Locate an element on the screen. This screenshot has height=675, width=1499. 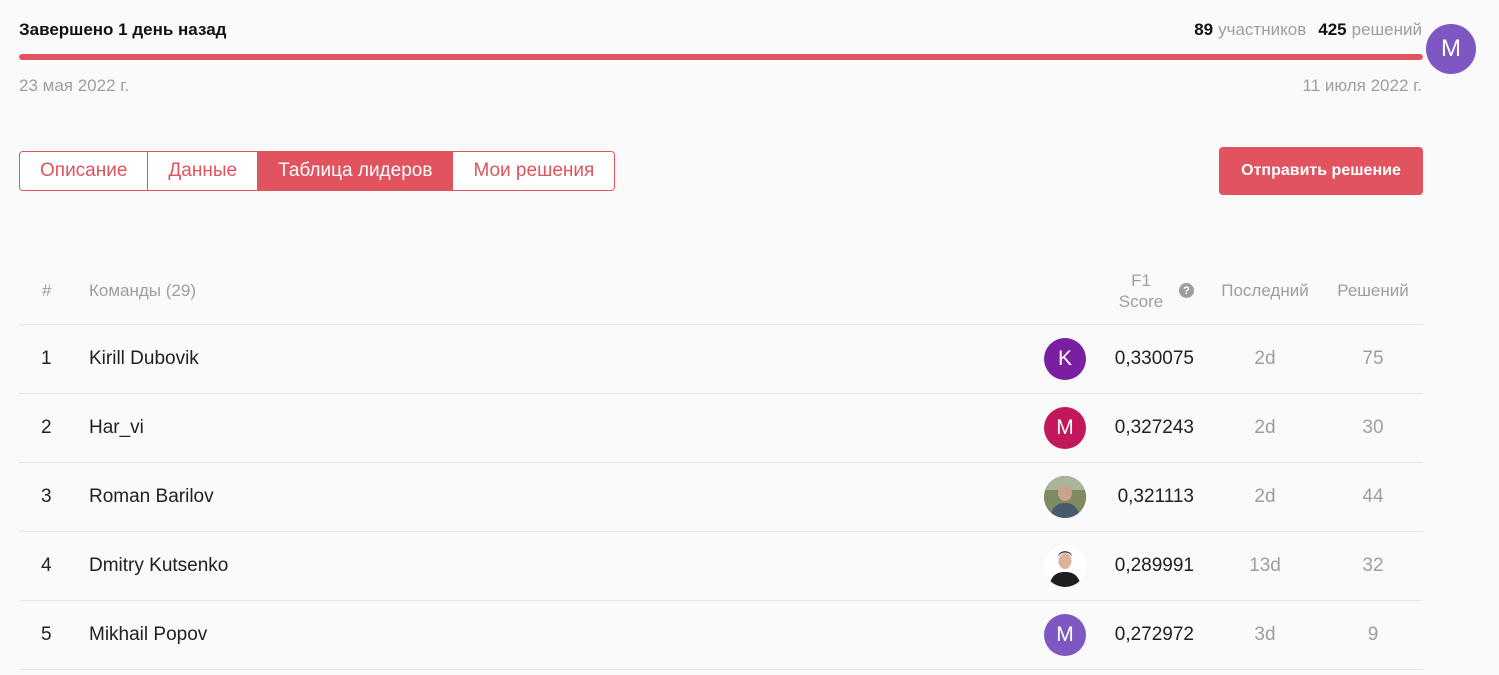
row-team-name: Roman Barilov is located at coordinates (151, 497).